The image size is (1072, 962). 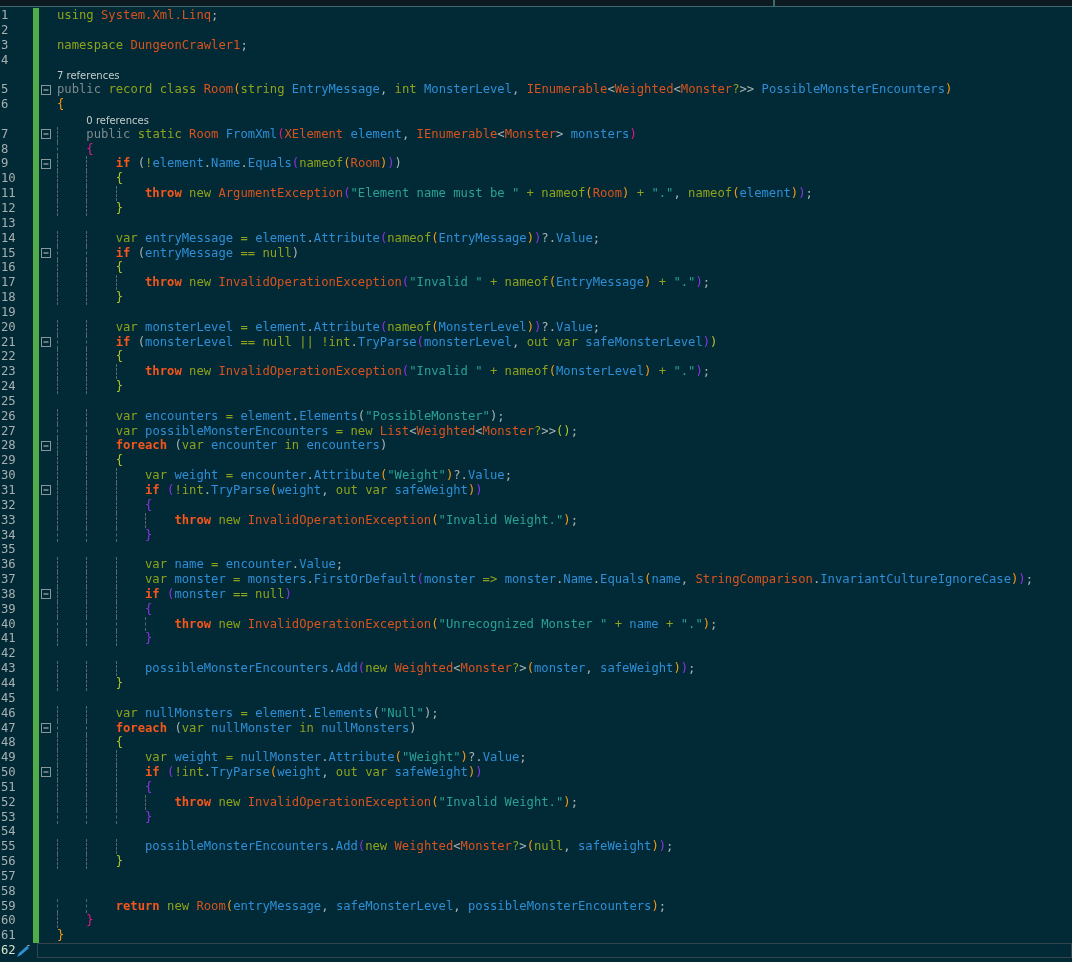 I want to click on line-number: 40, so click(x=8, y=623).